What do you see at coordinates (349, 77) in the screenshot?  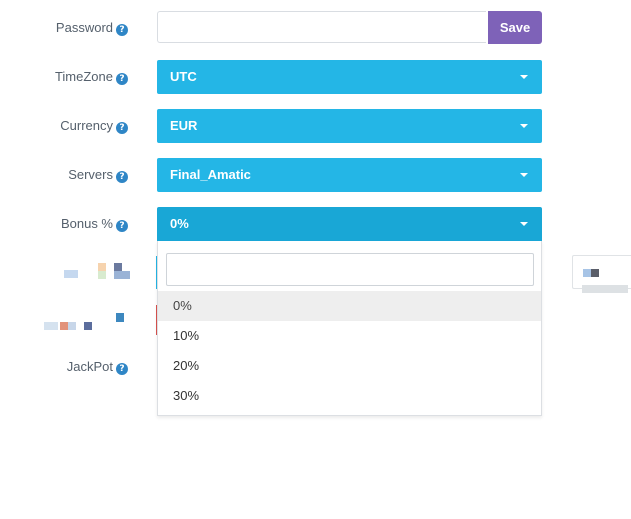 I see `timezone-select: UTC` at bounding box center [349, 77].